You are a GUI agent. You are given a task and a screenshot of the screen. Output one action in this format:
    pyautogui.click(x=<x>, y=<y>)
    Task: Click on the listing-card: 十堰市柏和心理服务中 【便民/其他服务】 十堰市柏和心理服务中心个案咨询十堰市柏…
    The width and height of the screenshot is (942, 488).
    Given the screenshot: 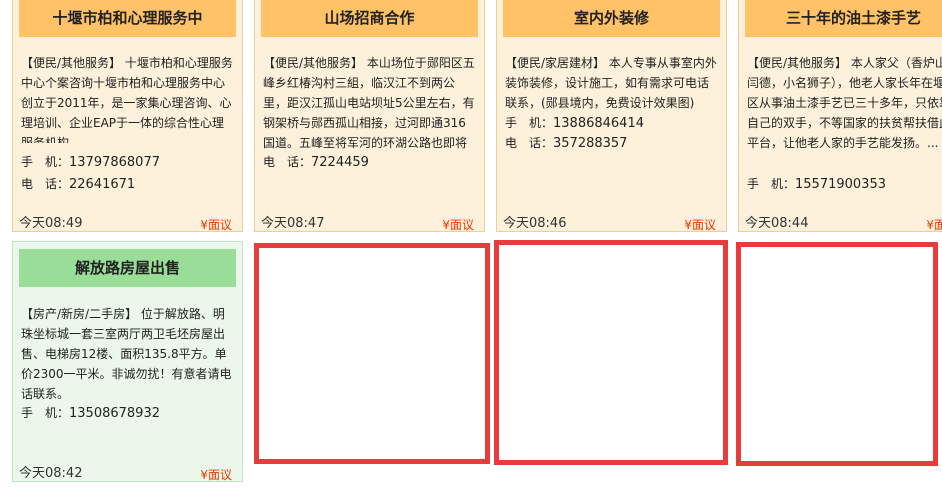 What is the action you would take?
    pyautogui.click(x=127, y=116)
    